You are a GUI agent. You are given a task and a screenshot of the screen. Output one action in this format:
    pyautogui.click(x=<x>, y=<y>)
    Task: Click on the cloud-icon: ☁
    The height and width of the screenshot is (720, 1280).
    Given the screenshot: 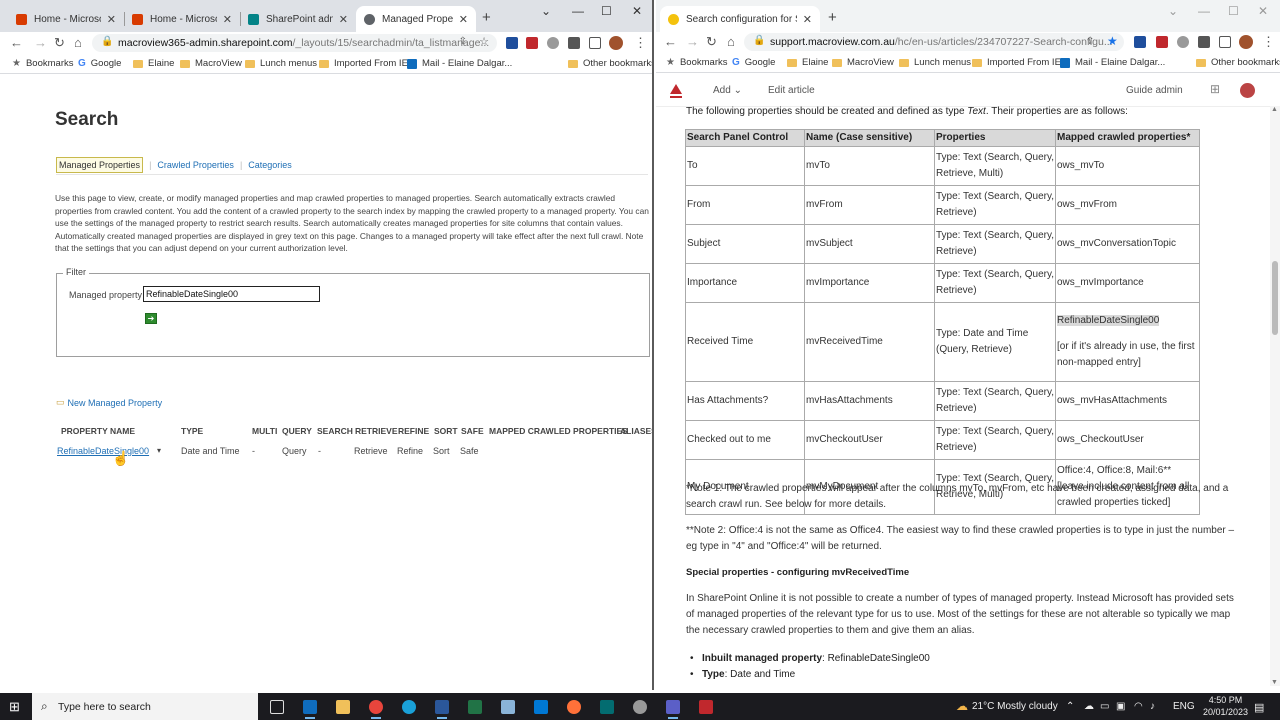 What is the action you would take?
    pyautogui.click(x=1089, y=706)
    